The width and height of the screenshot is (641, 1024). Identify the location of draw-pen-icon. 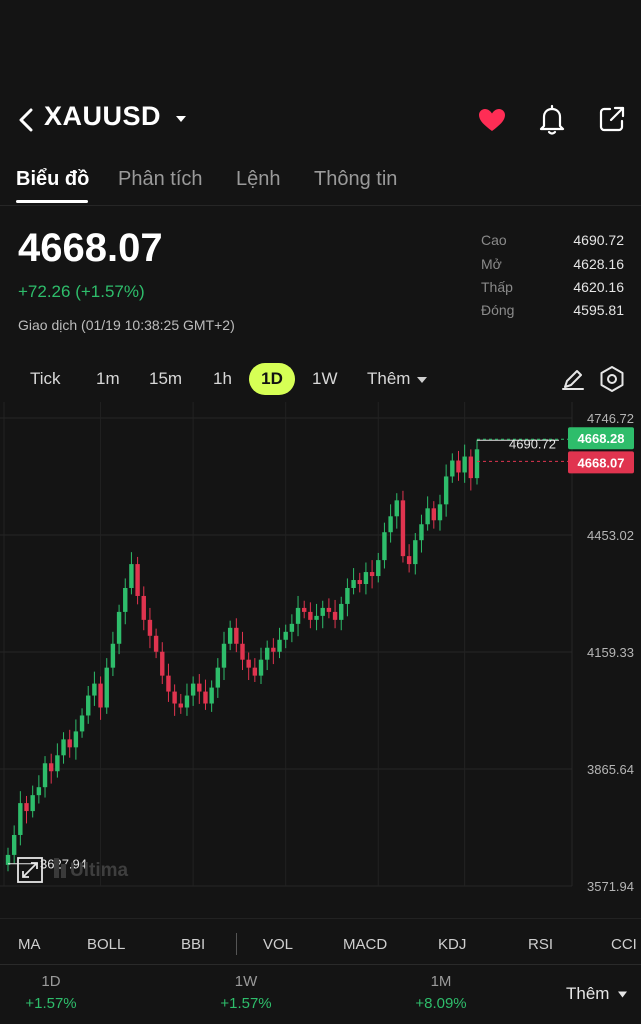
(573, 379).